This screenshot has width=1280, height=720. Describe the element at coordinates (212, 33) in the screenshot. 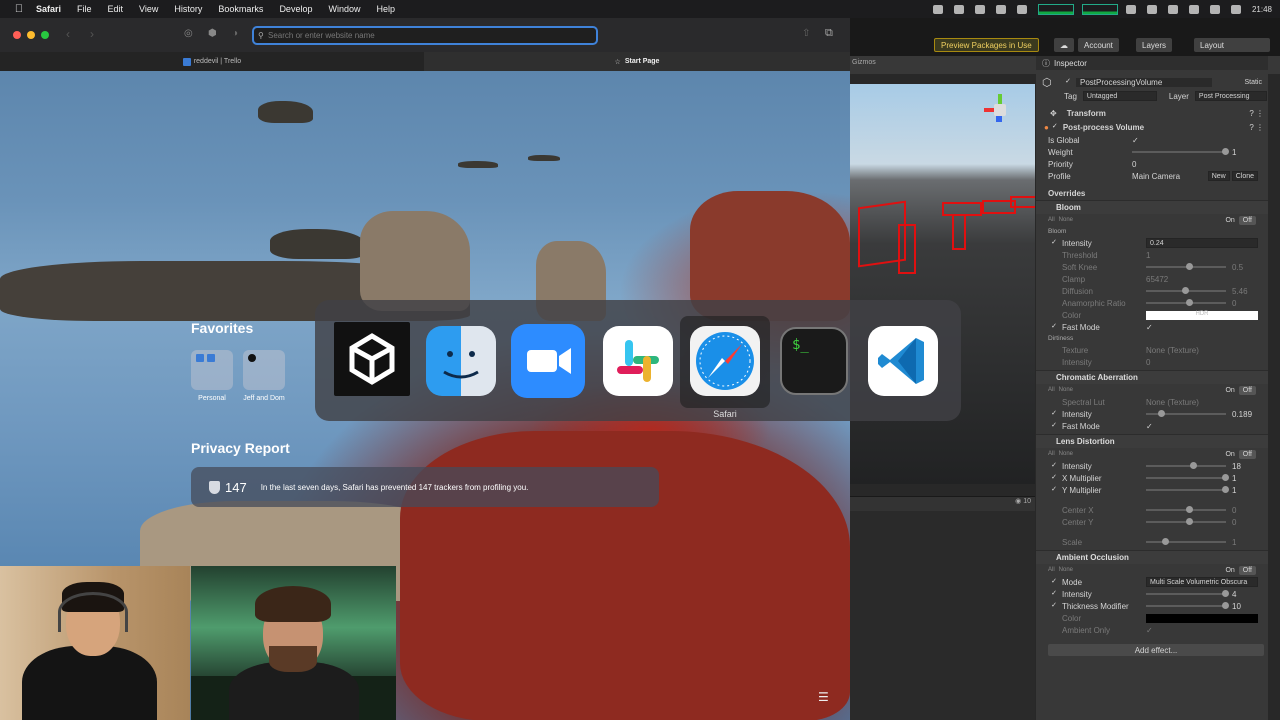

I see `extension-icon: ⬢` at that location.